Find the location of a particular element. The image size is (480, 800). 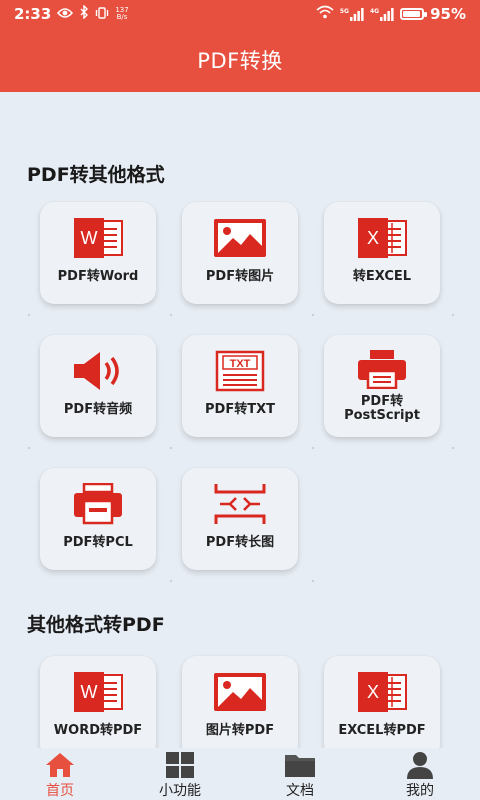

tab-home: 首页 is located at coordinates (60, 774).